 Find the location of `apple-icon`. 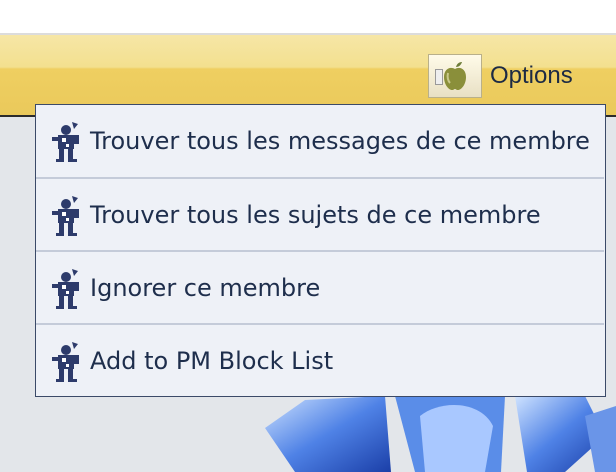

apple-icon is located at coordinates (455, 76).